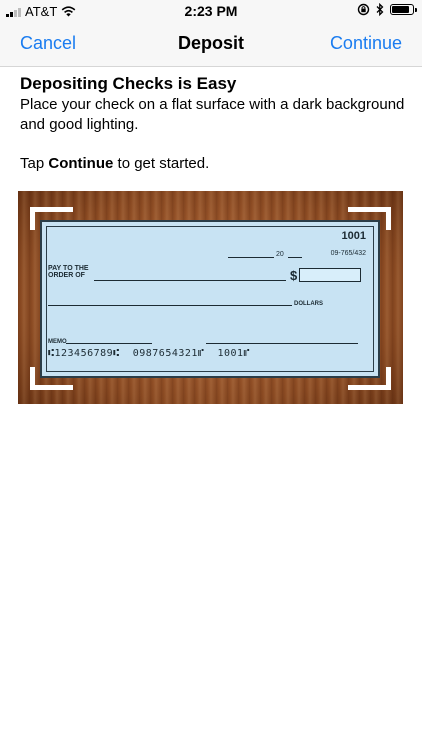 The width and height of the screenshot is (422, 750). I want to click on status-right, so click(387, 9).